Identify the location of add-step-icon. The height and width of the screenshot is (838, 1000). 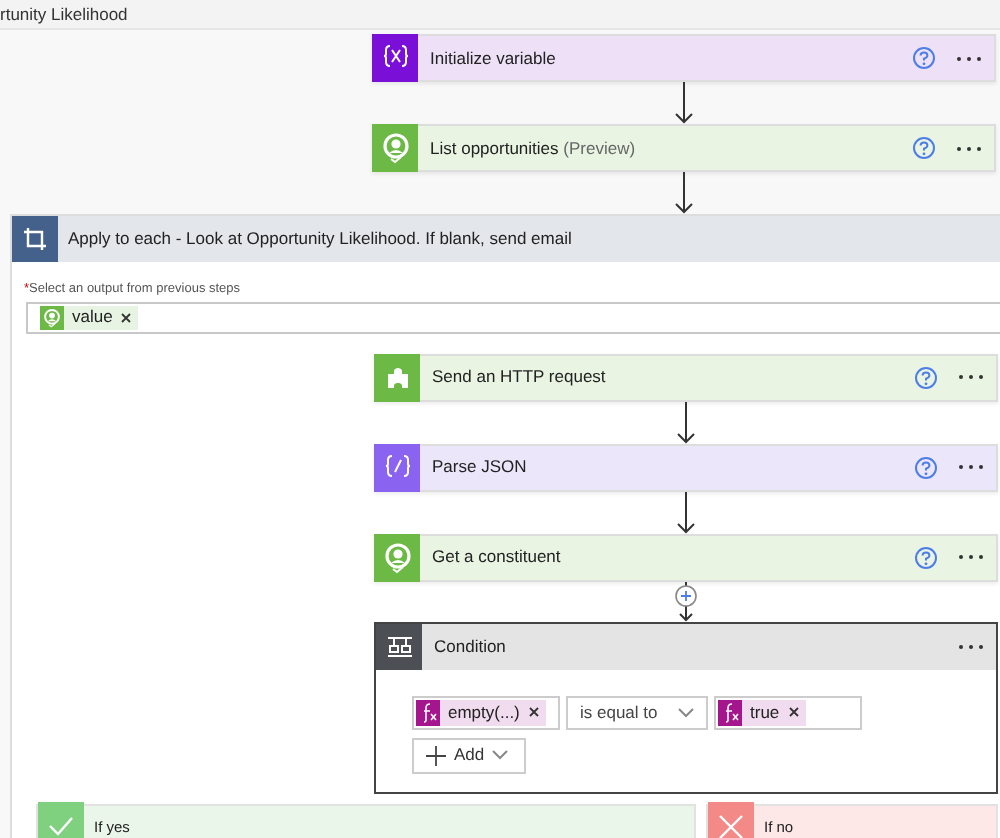
(686, 601).